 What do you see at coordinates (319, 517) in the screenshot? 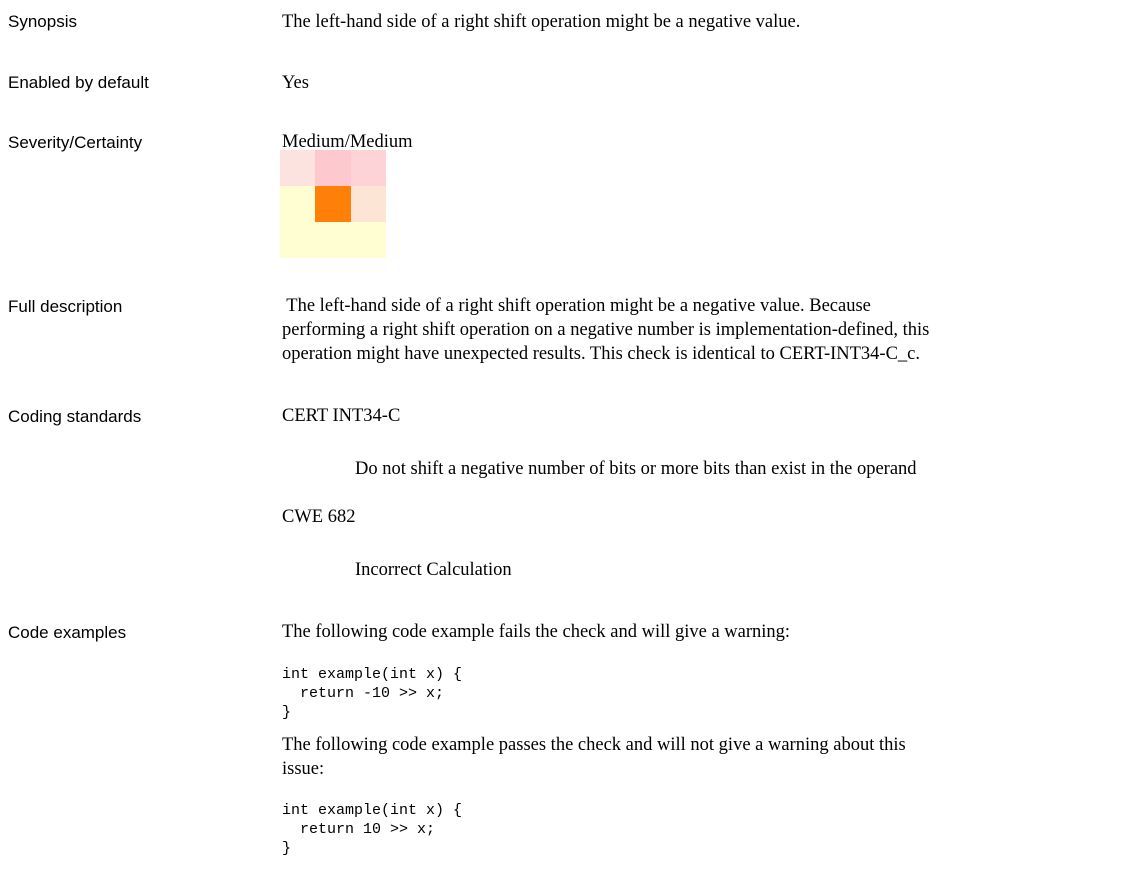
I see `standard-name: CWE 682` at bounding box center [319, 517].